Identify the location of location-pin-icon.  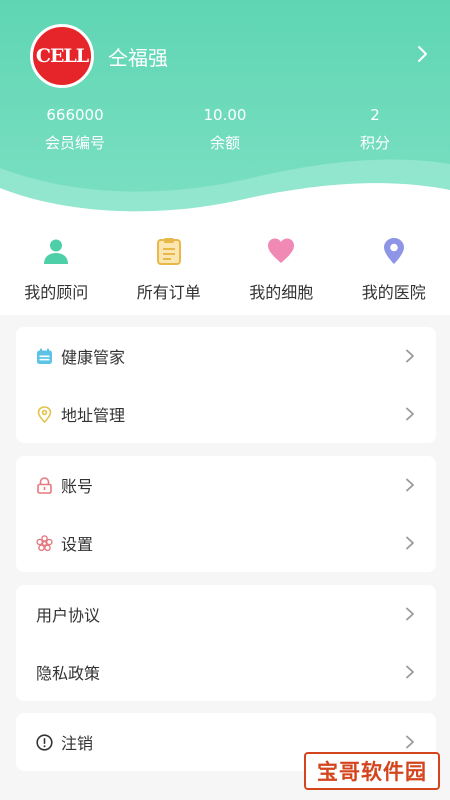
(393, 251).